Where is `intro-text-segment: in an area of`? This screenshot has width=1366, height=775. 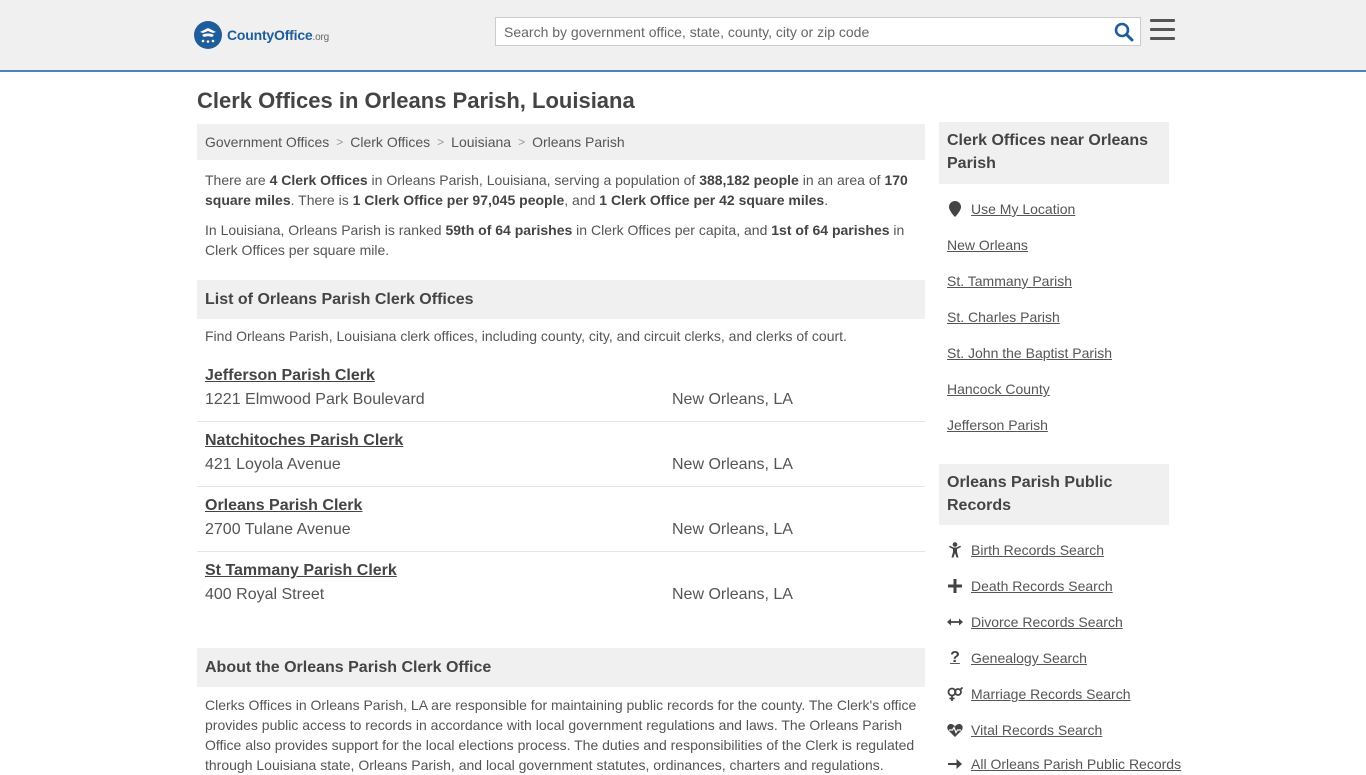
intro-text-segment: in an area of is located at coordinates (841, 180).